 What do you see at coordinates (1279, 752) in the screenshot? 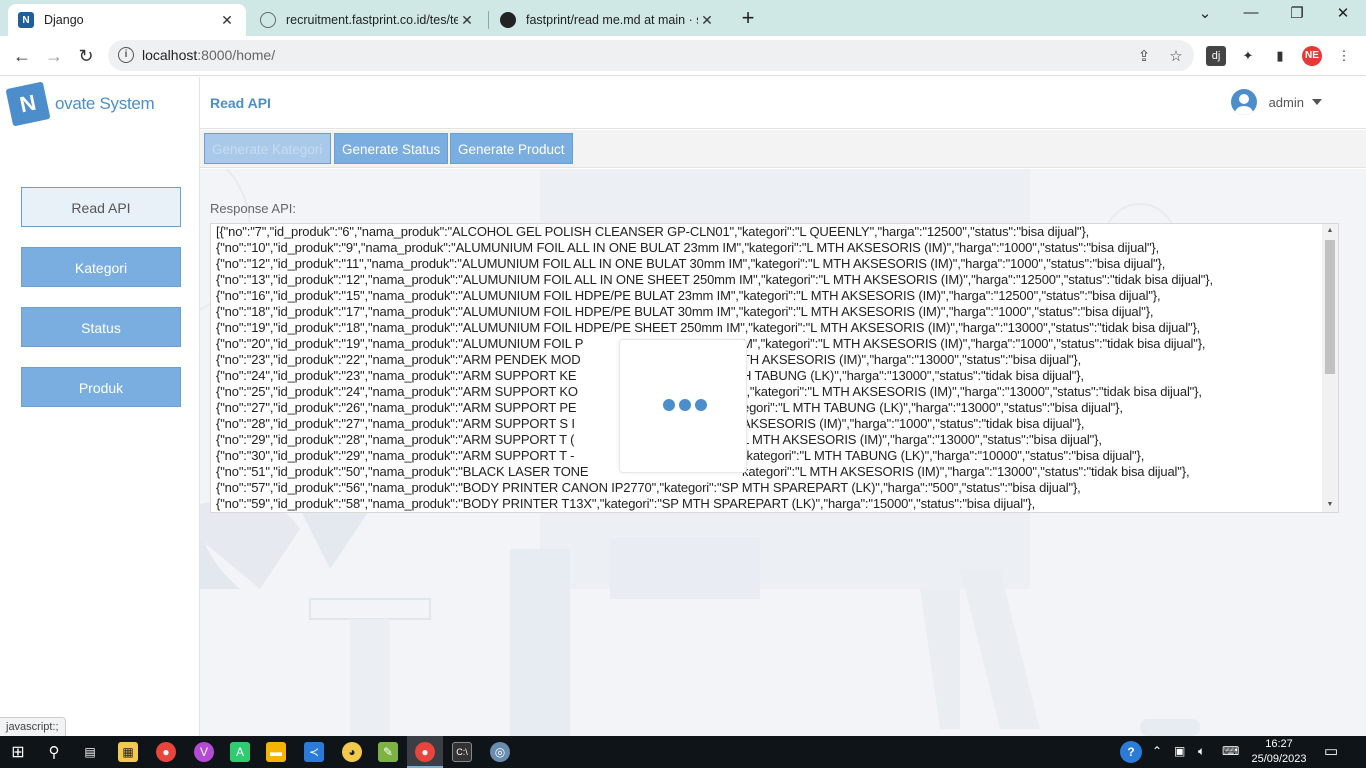
I see `taskbar-clock: 16:27 25/09/2023` at bounding box center [1279, 752].